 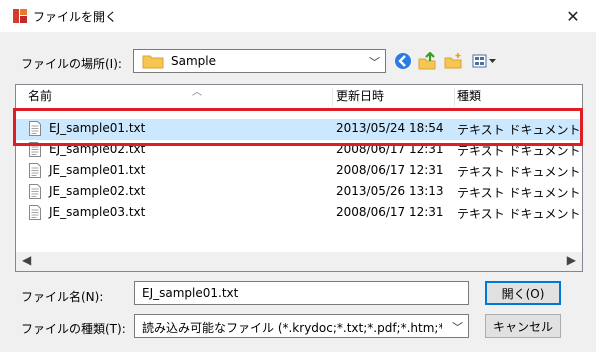 I want to click on window-title: ファイルを開く, so click(x=75, y=17).